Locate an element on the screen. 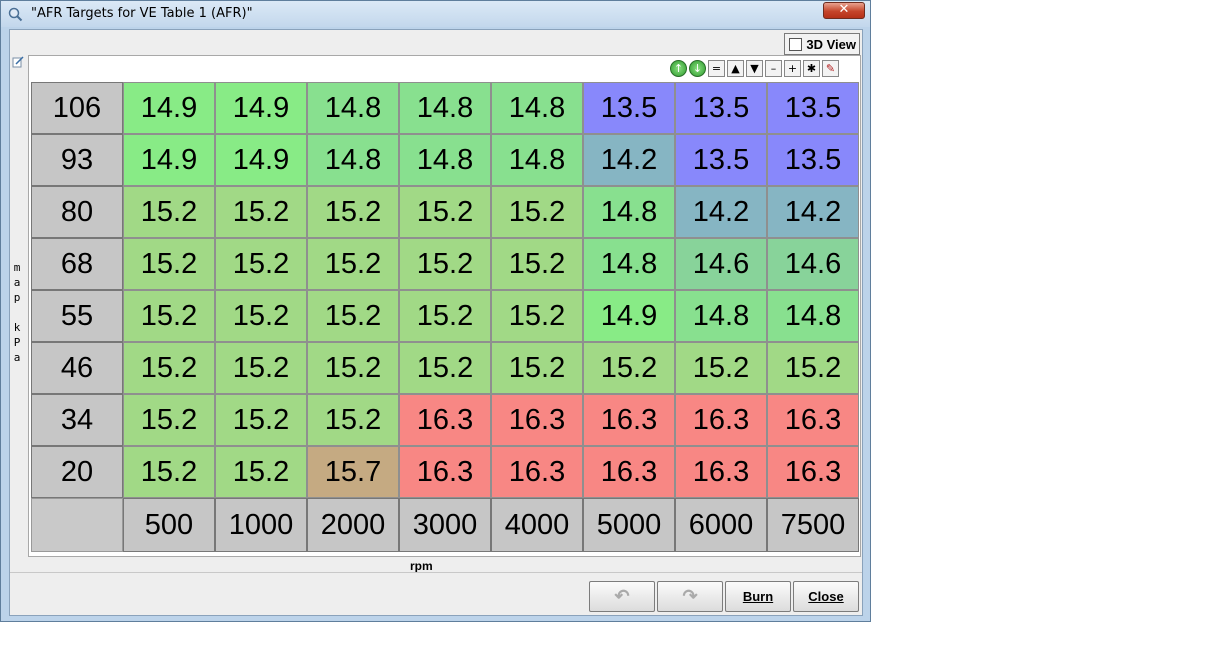  minus-button: – is located at coordinates (773, 68).